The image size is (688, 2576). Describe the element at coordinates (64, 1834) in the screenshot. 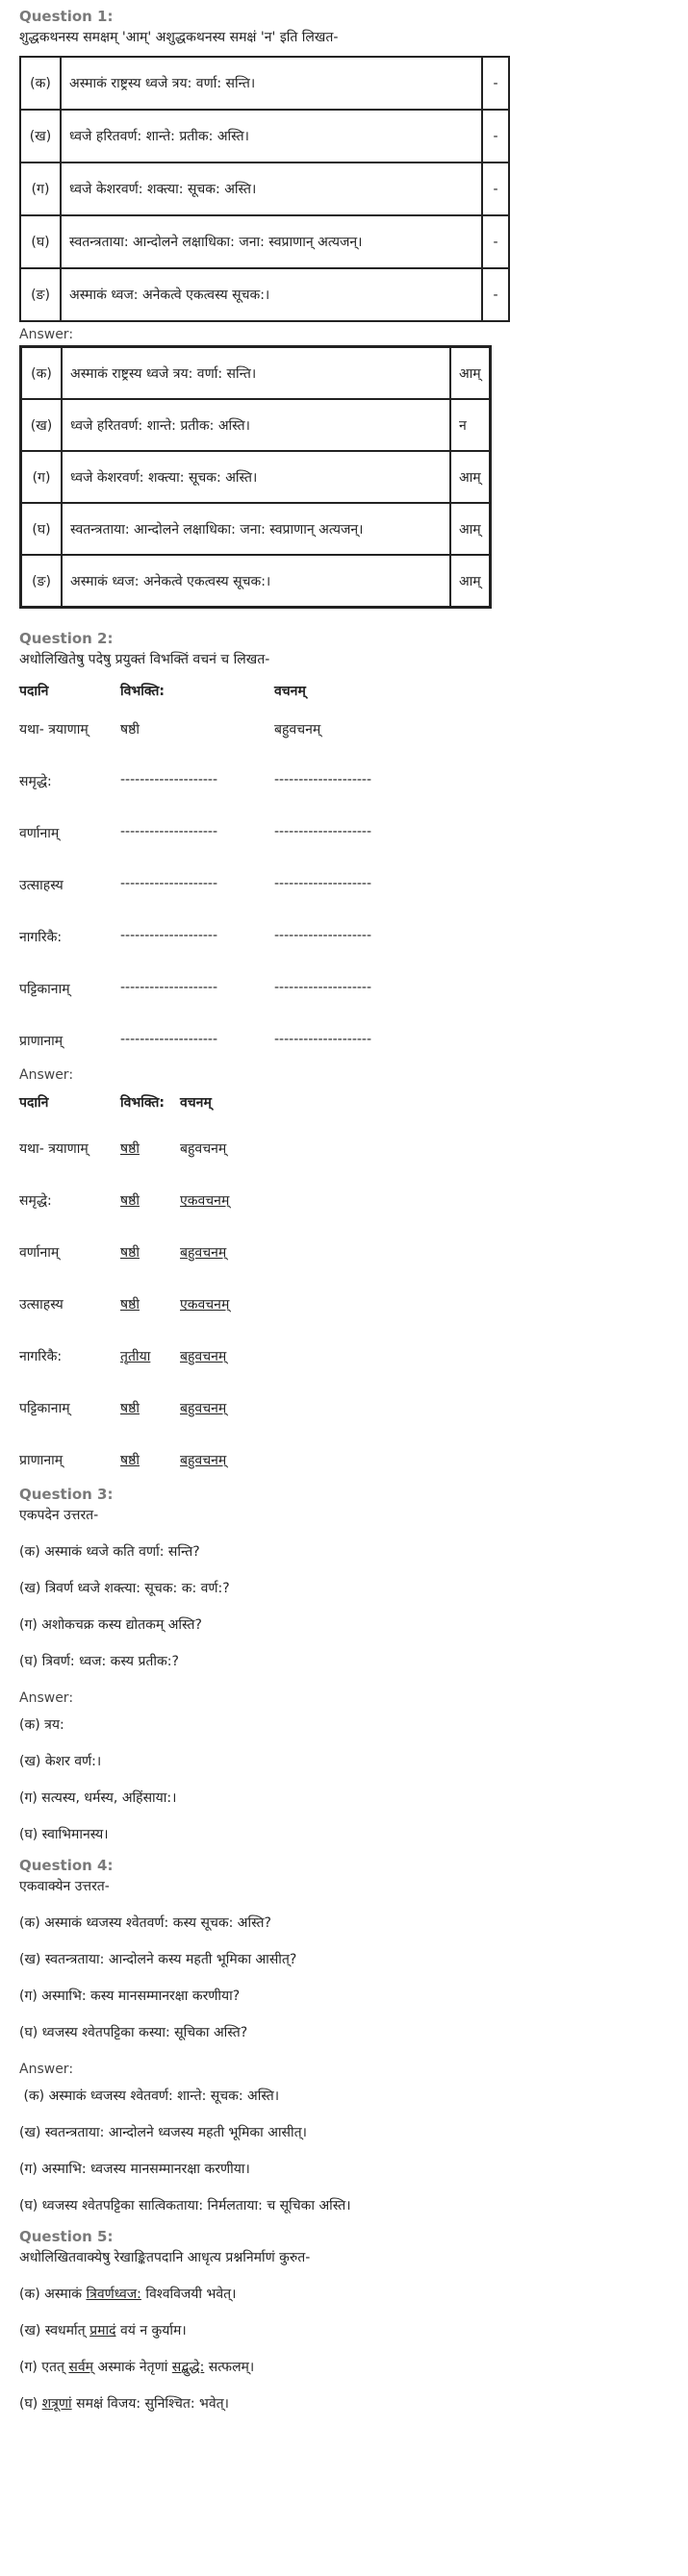

I see `answer-item: (घ) स्वाभिमानस्य।` at that location.